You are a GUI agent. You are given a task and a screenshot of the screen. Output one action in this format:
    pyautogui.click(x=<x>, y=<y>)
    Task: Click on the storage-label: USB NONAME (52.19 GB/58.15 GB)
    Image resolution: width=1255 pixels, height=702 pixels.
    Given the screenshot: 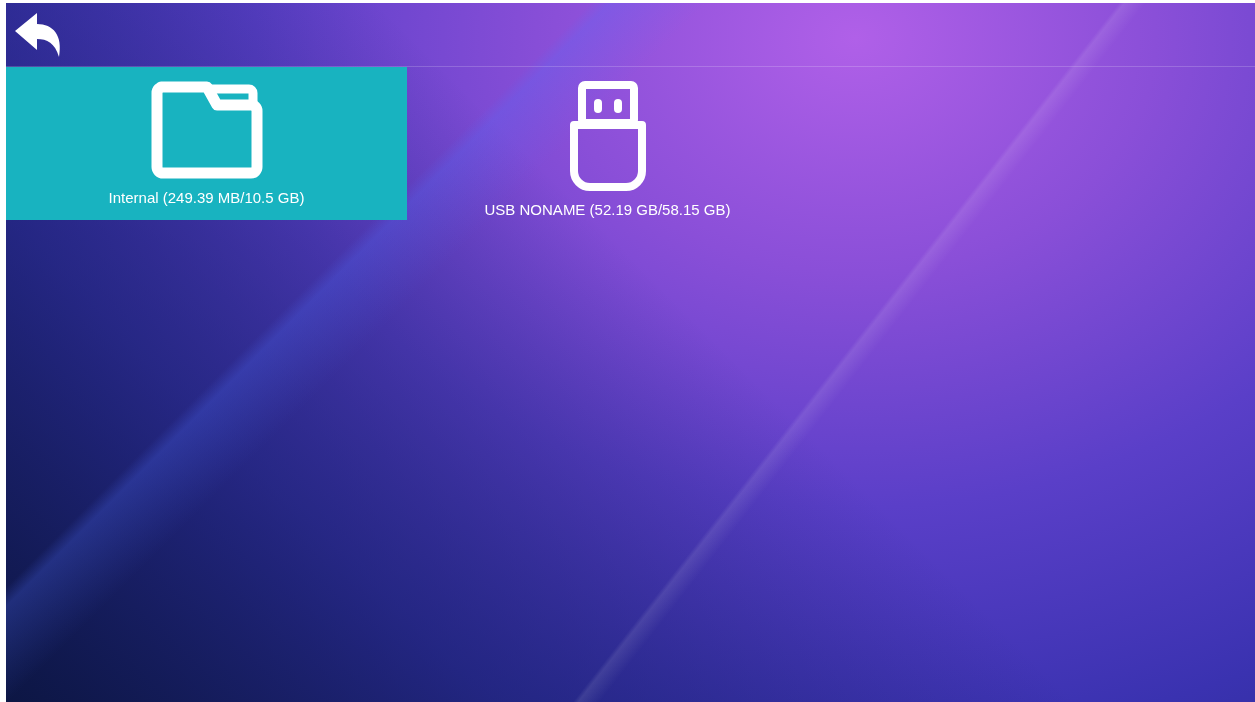 What is the action you would take?
    pyautogui.click(x=607, y=209)
    